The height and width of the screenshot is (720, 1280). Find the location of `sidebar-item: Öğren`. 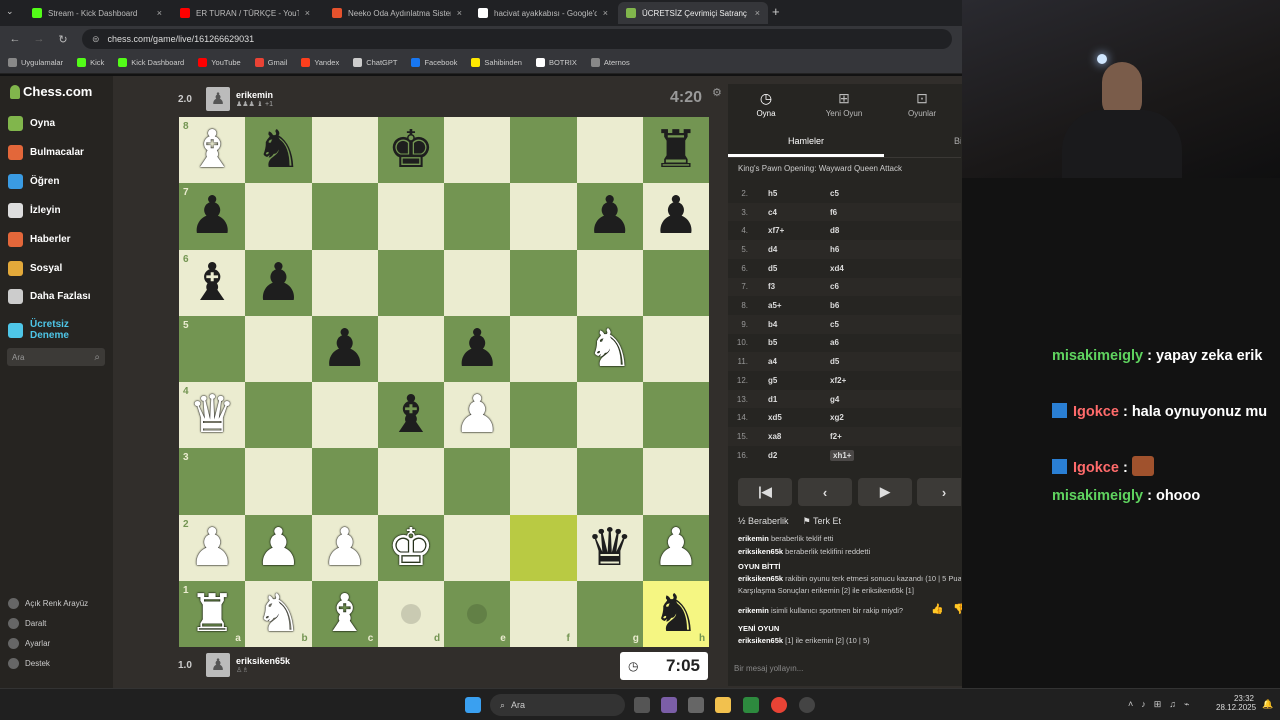

sidebar-item: Öğren is located at coordinates (33, 181).